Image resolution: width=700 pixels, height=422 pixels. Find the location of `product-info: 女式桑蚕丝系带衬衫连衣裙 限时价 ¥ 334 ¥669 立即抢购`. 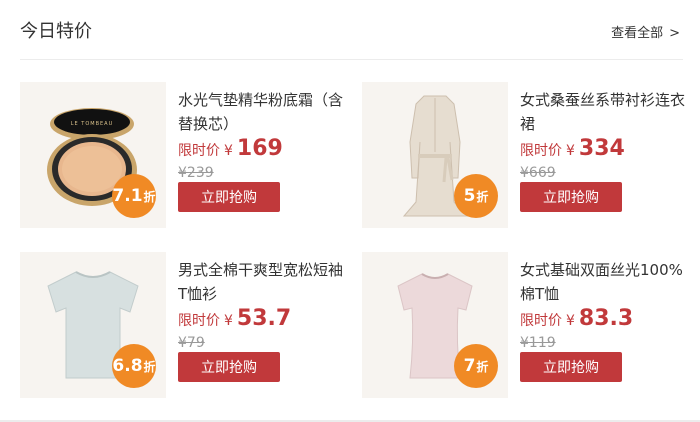

product-info: 女式桑蚕丝系带衬衫连衣裙 限时价 ¥ 334 ¥669 立即抢购 is located at coordinates (605, 150).